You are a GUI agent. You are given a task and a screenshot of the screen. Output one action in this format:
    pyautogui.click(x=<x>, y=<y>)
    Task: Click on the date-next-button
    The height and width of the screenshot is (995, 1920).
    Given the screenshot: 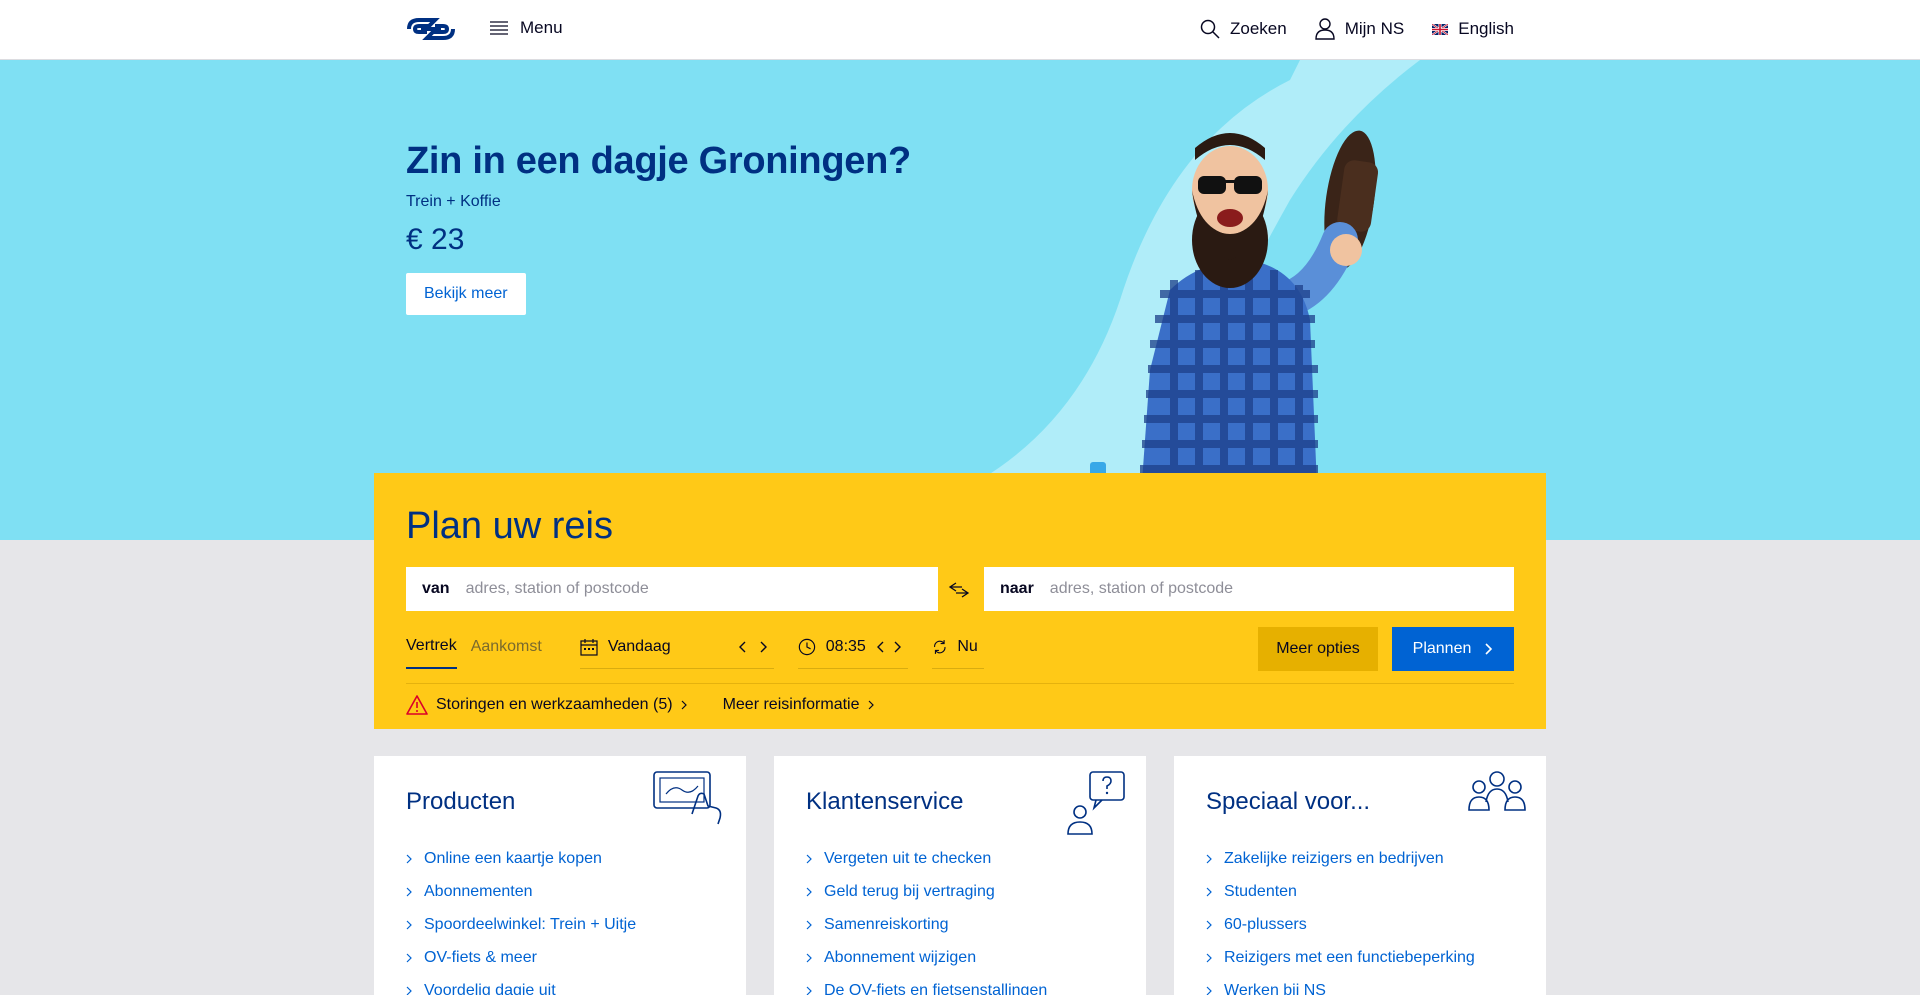 What is the action you would take?
    pyautogui.click(x=764, y=647)
    